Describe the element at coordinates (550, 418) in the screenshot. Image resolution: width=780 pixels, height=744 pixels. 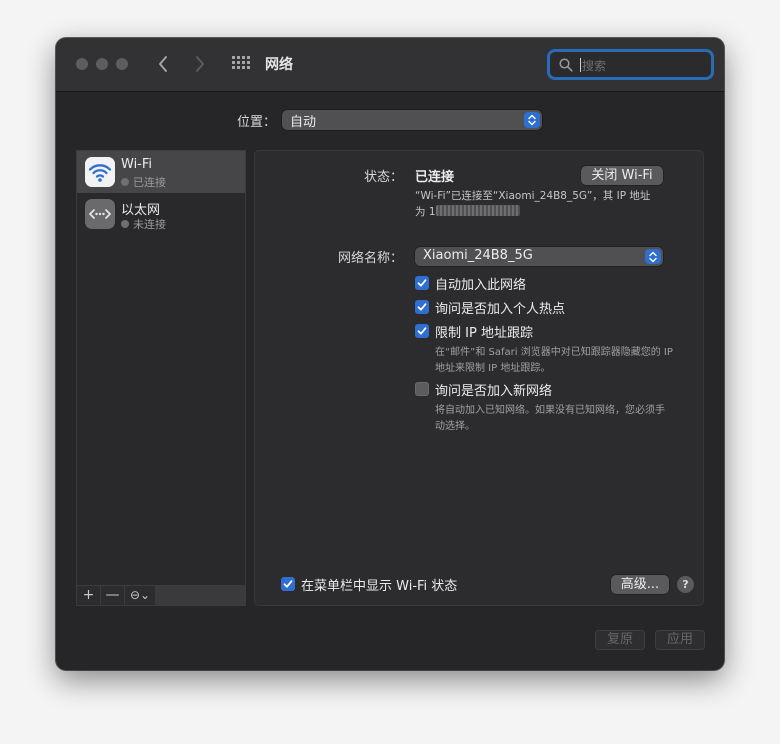
I see `ask-new-networks-description: 将自动加入已知网络。如果没有已知网络，您必须手 动选择。` at that location.